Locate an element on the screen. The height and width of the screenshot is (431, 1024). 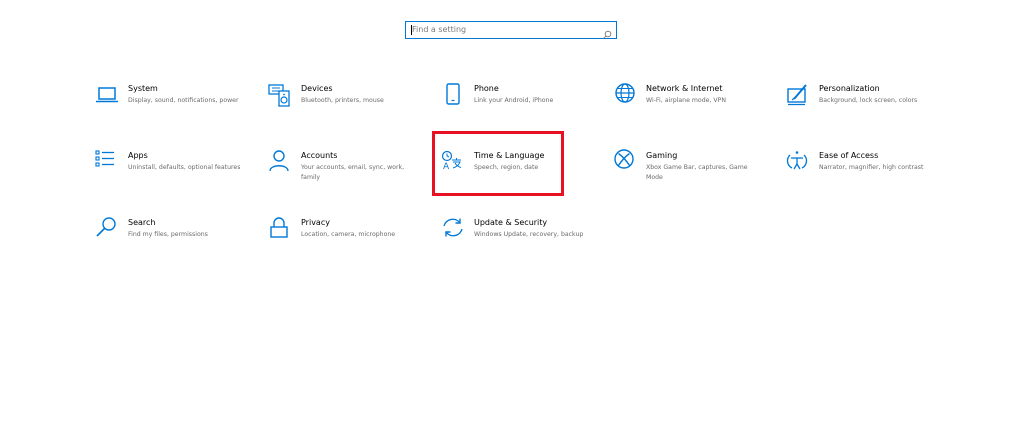
tile-search: Search Find my files, permissions is located at coordinates (174, 241).